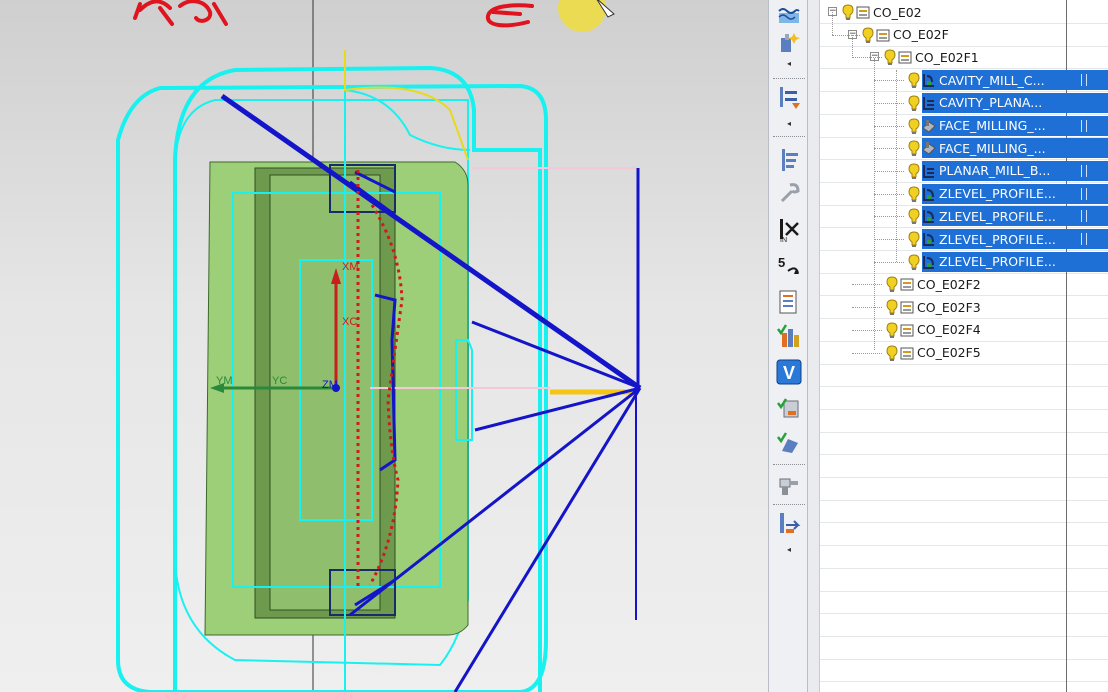 The image size is (1108, 692). I want to click on path-status-icon, so click(1084, 125).